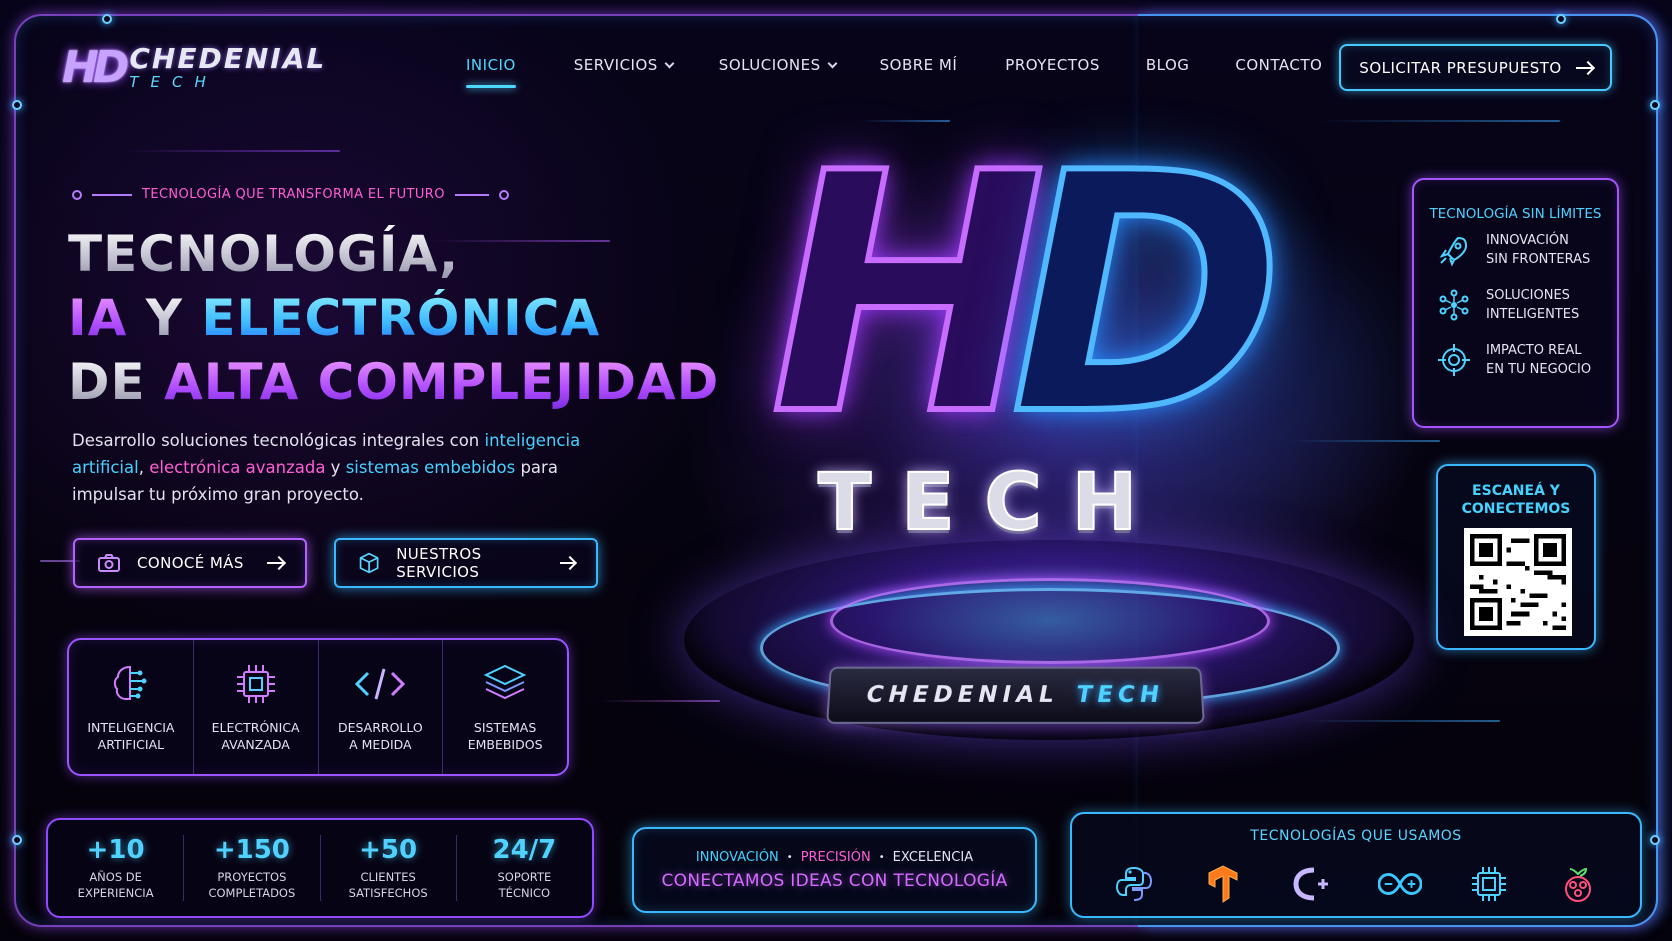 This screenshot has width=1672, height=941. Describe the element at coordinates (380, 684) in the screenshot. I see `code-icon` at that location.